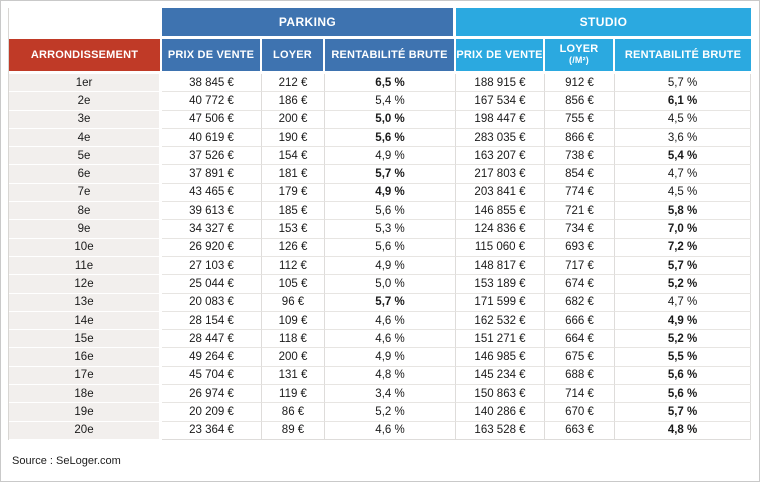 This screenshot has width=760, height=482. Describe the element at coordinates (501, 174) in the screenshot. I see `studio-prix-cell: 217 803 €` at that location.